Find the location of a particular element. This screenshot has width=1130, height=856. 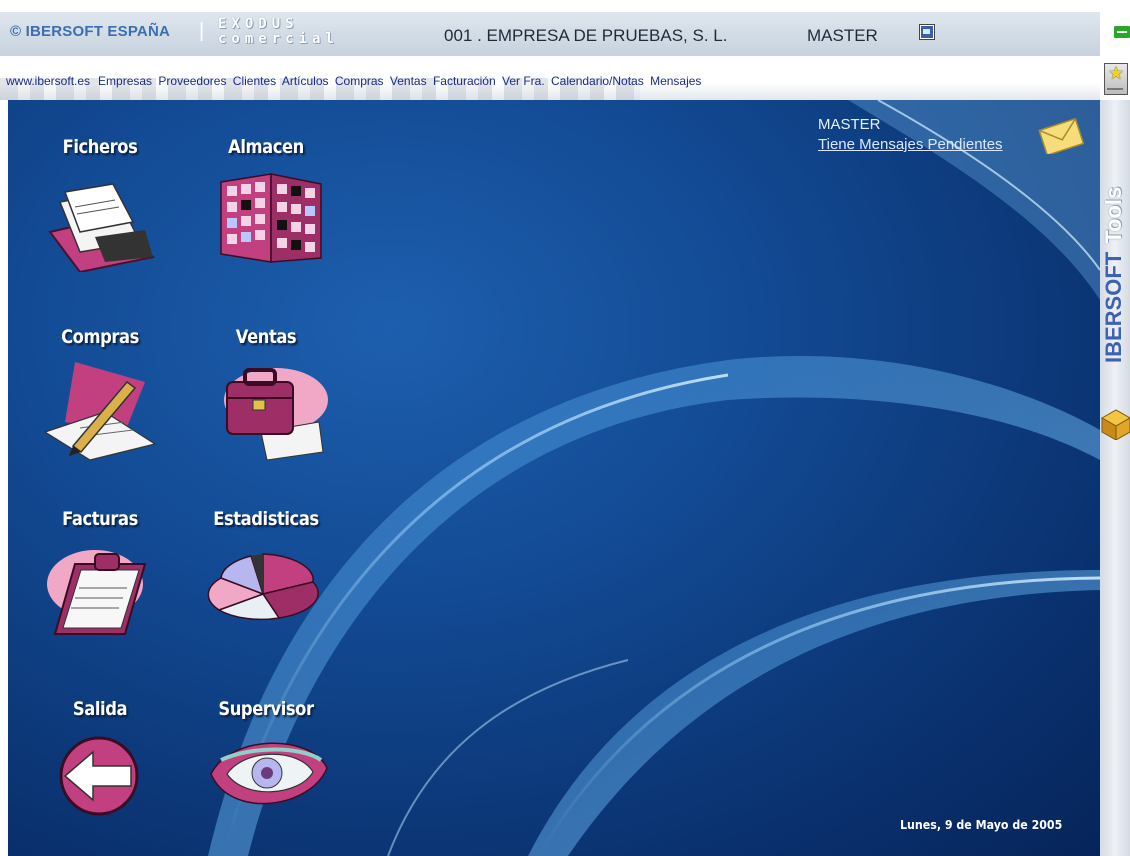

nav-link-mensajes: Mensajes is located at coordinates (675, 81).